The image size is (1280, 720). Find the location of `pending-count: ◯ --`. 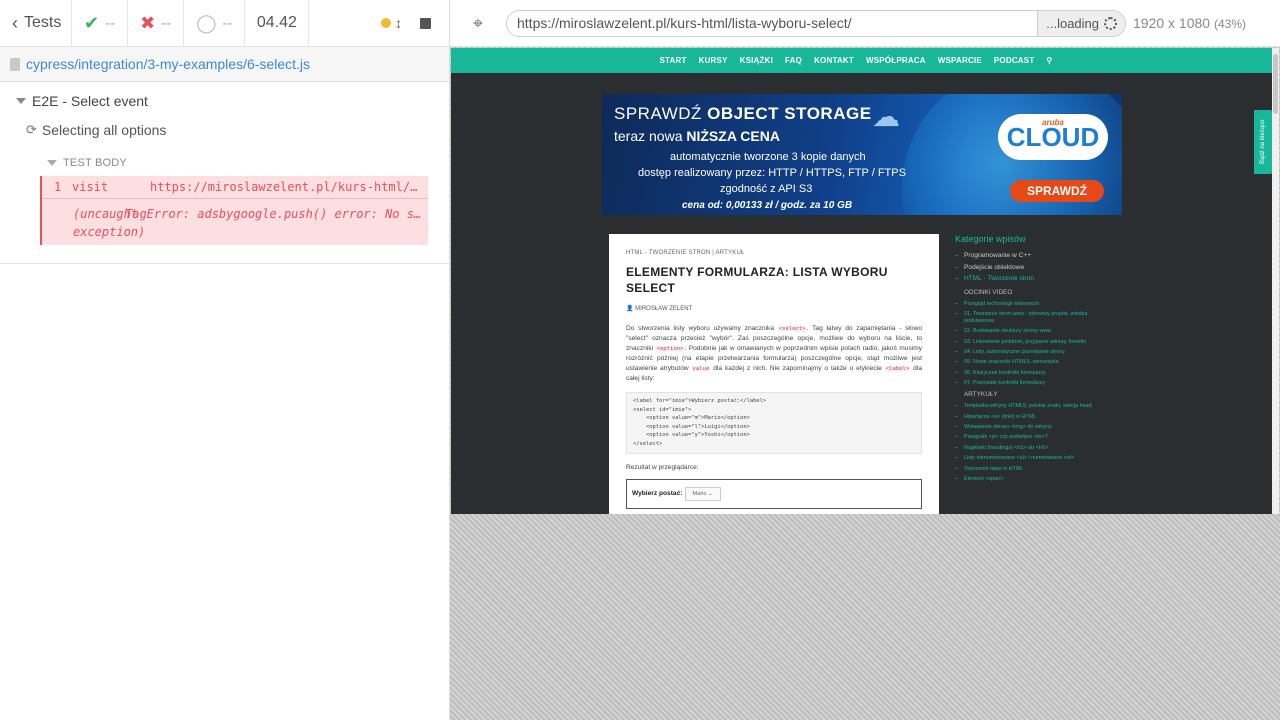

pending-count: ◯ -- is located at coordinates (215, 23).